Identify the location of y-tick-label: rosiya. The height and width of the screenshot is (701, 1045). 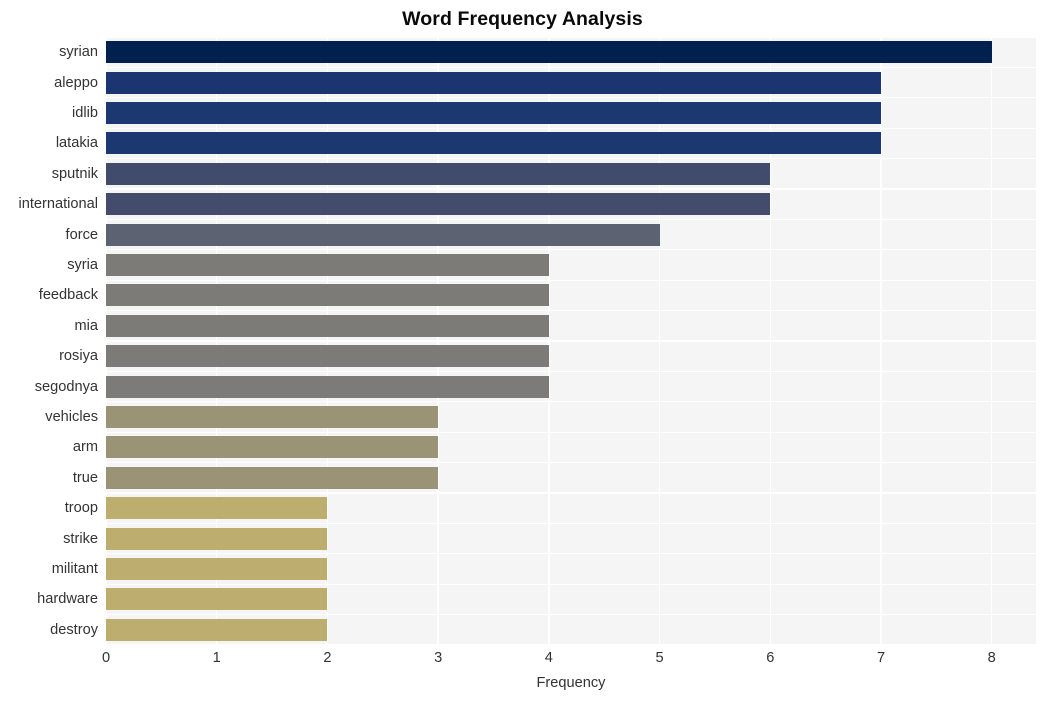
(78, 356).